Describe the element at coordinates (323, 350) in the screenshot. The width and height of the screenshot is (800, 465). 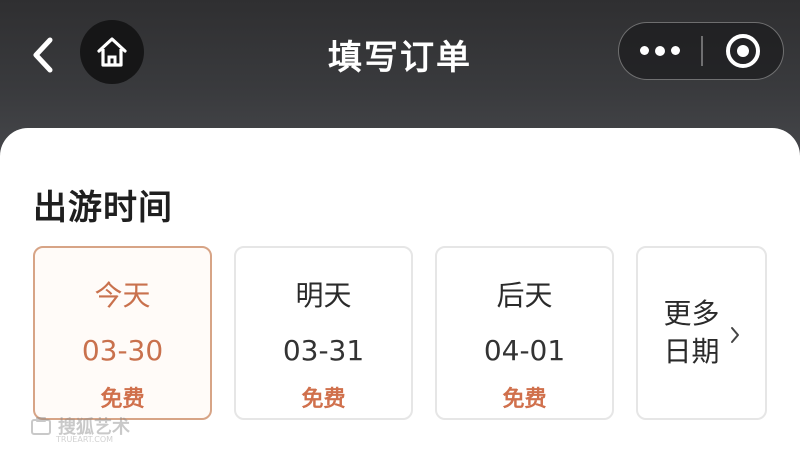
I see `date-option-date: 03-31` at that location.